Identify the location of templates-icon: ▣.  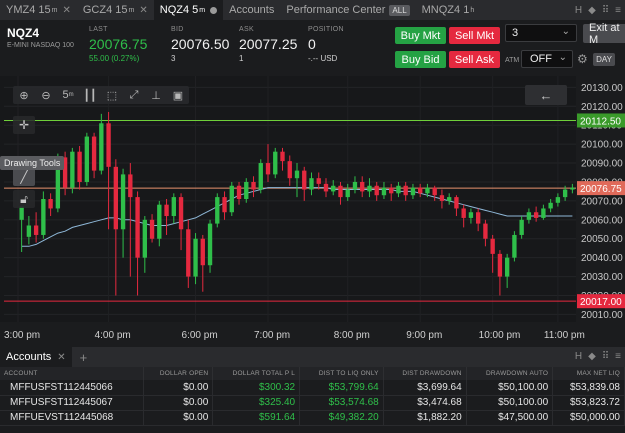
(178, 95).